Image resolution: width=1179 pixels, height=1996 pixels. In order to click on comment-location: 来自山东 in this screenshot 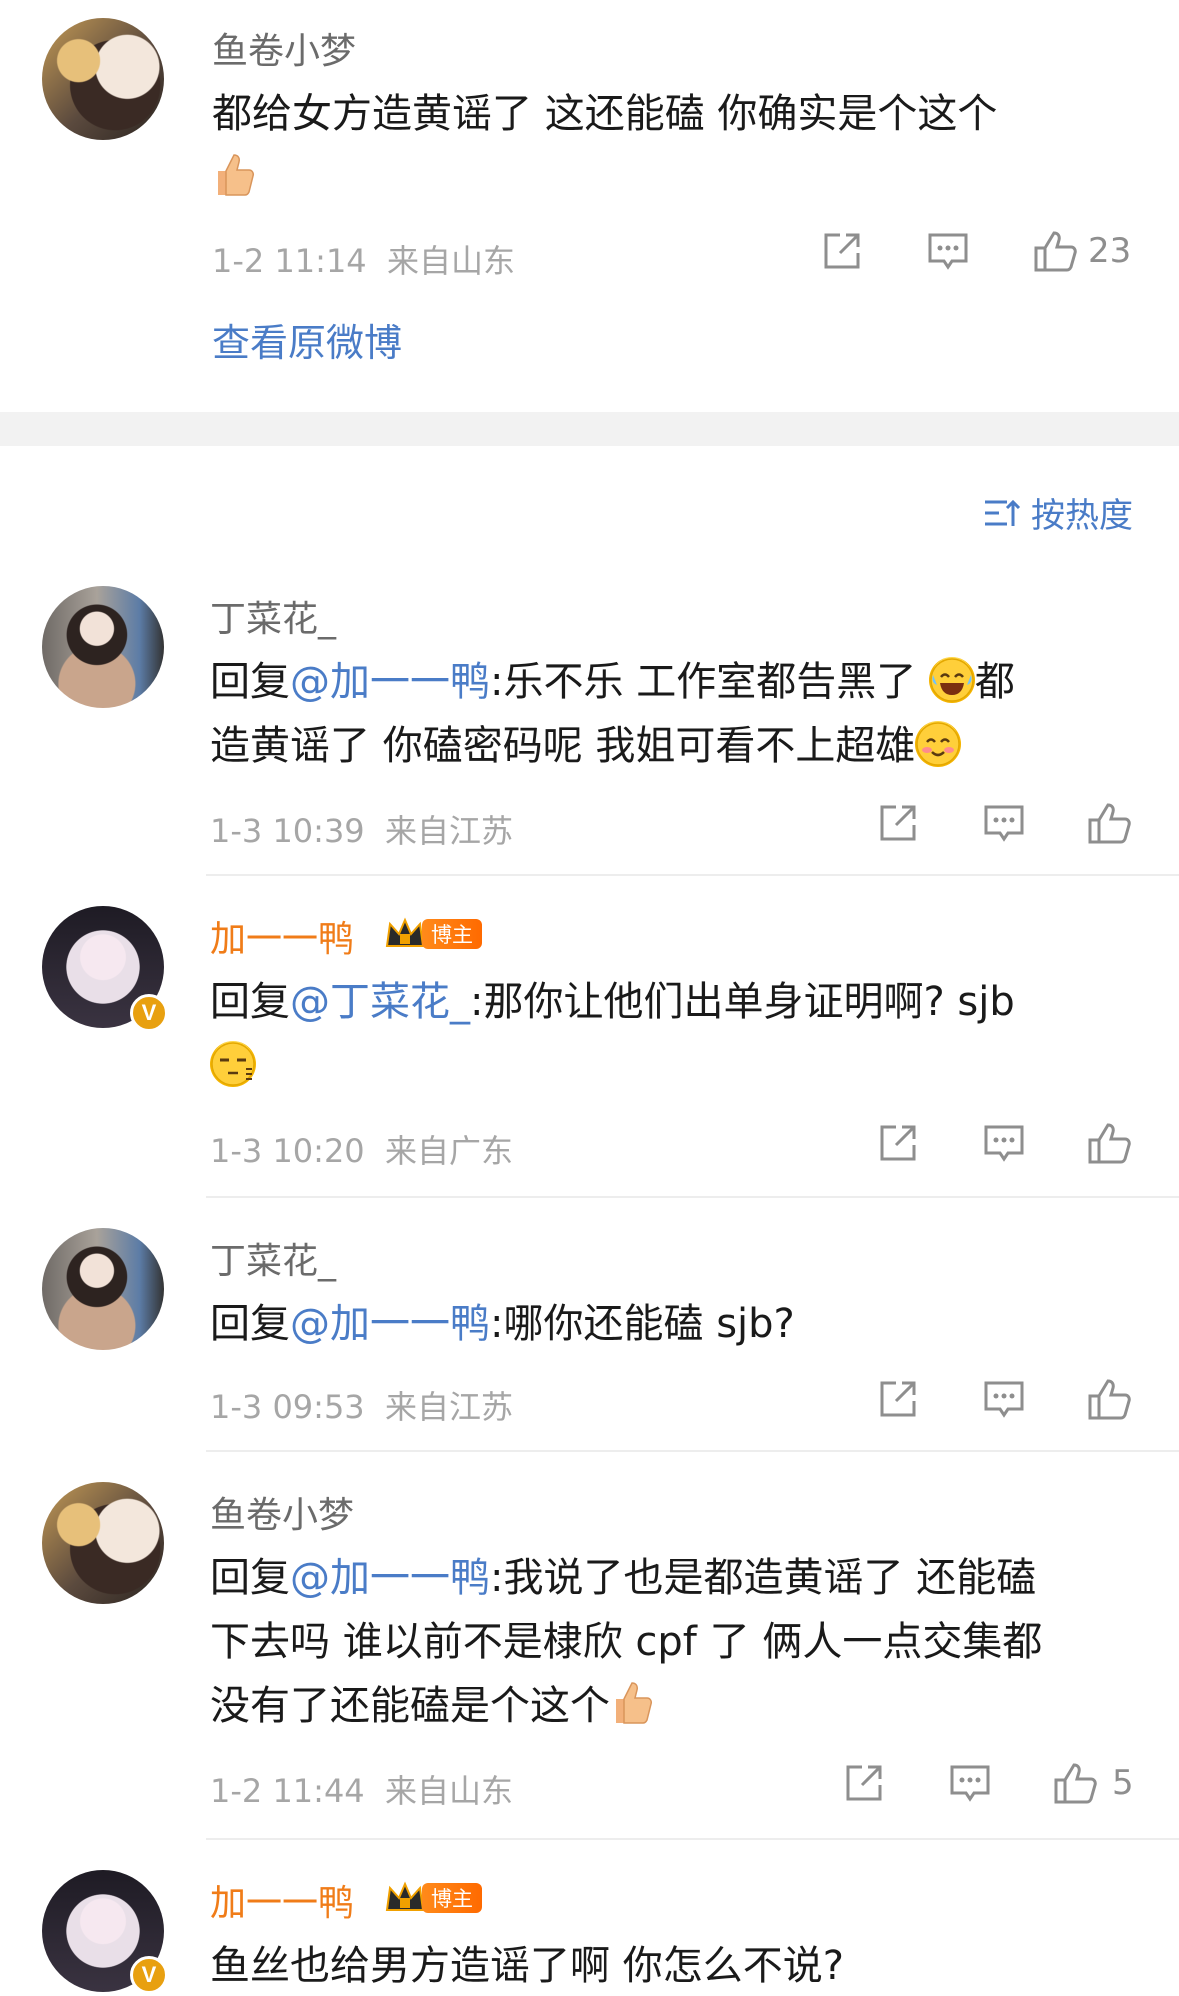, I will do `click(451, 261)`.